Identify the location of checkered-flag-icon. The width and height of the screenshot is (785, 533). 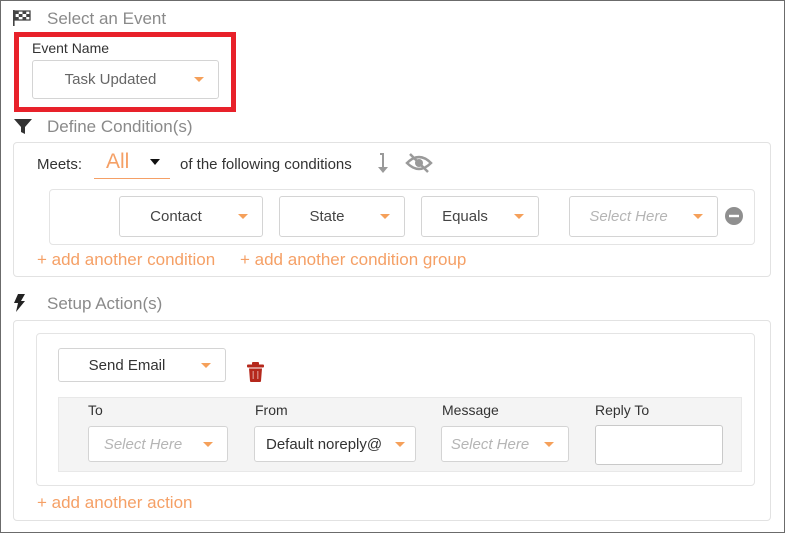
(22, 18).